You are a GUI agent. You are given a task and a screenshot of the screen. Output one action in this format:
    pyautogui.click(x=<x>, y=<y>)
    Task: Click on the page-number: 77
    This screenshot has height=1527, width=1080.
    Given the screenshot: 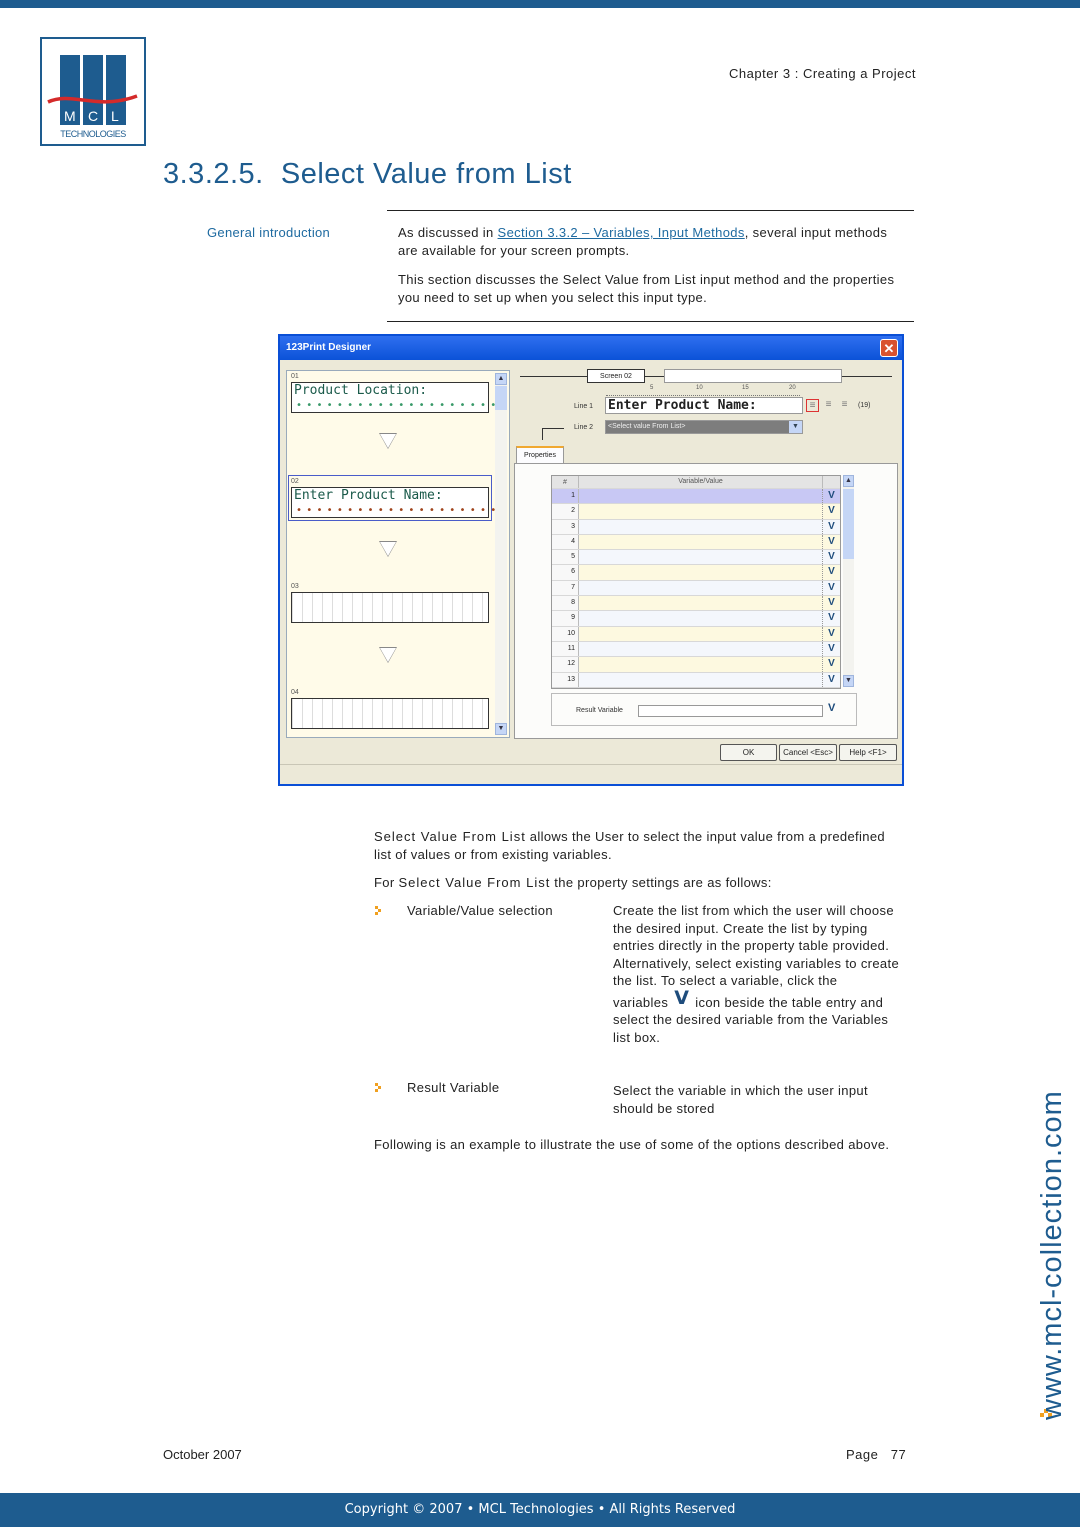 What is the action you would take?
    pyautogui.click(x=898, y=1454)
    